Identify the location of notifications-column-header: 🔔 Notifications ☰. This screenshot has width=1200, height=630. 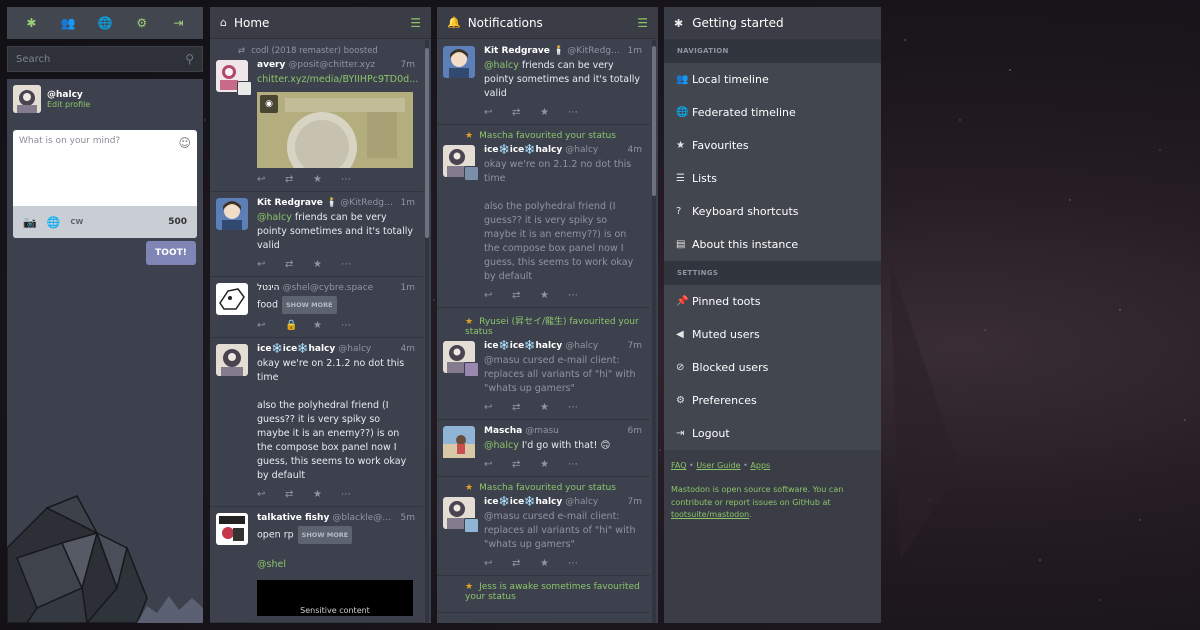
(547, 23).